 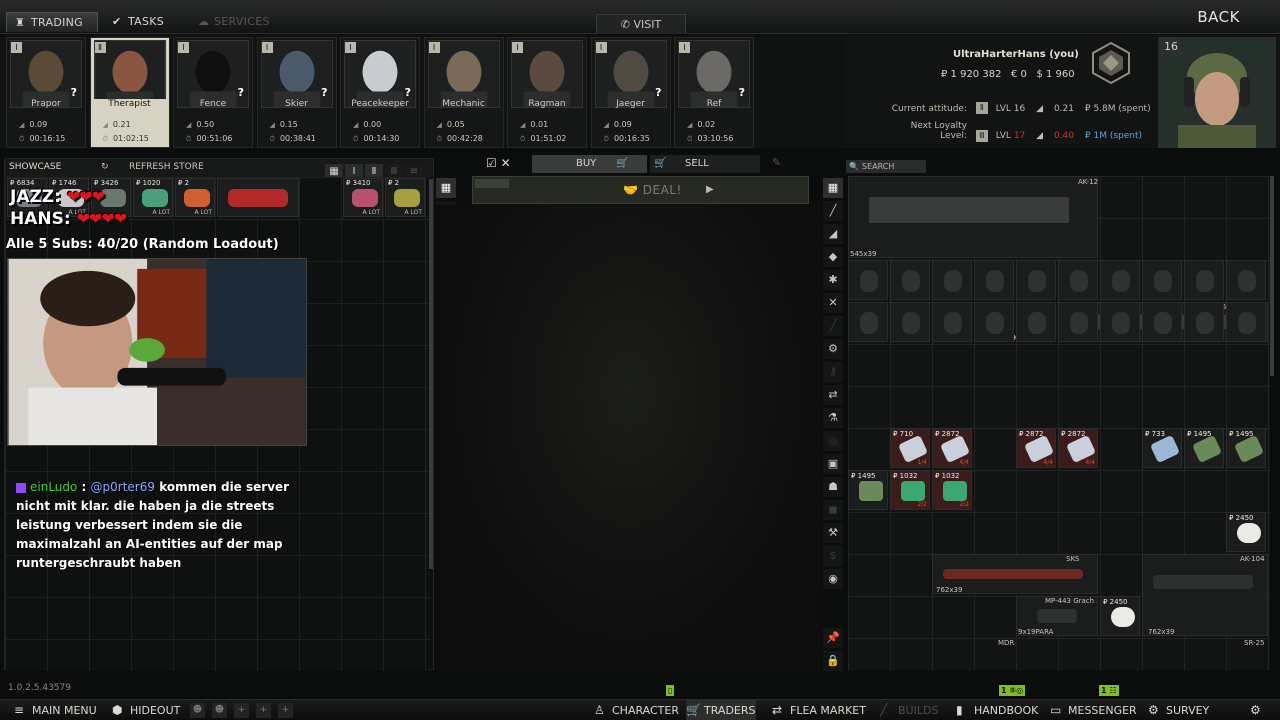 I want to click on stock-currency-icon: $, so click(x=833, y=556).